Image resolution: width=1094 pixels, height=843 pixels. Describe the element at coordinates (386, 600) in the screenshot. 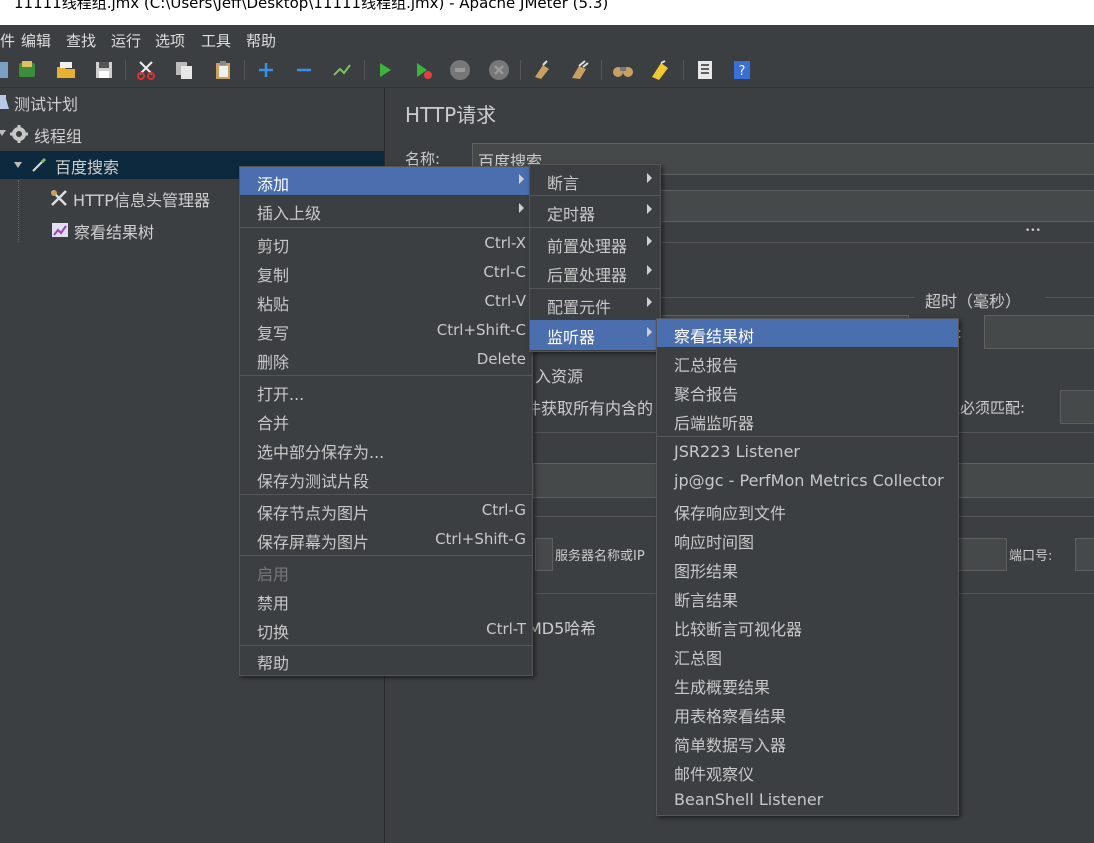

I see `menu-item-disable: 禁用` at that location.